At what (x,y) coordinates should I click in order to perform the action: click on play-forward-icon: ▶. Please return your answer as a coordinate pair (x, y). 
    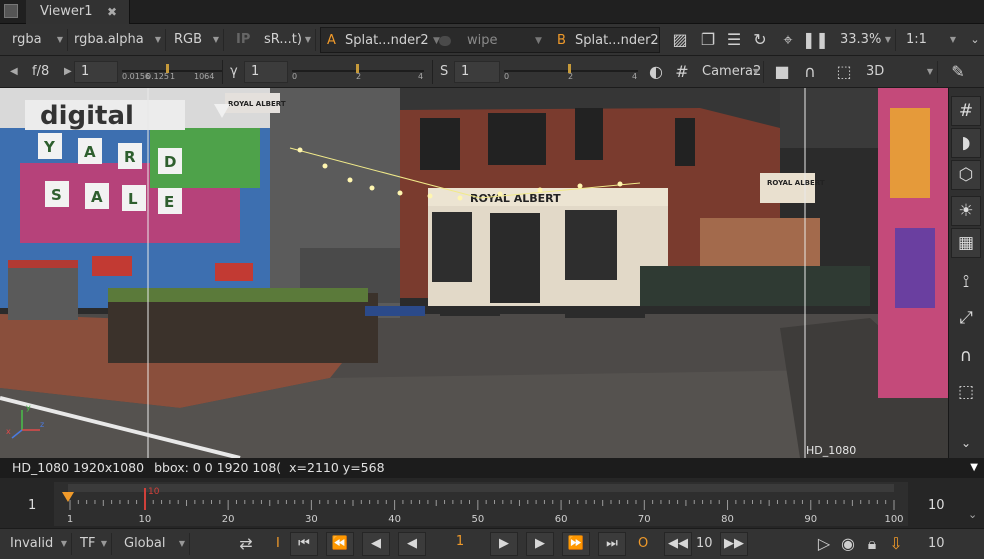
    Looking at the image, I should click on (504, 544).